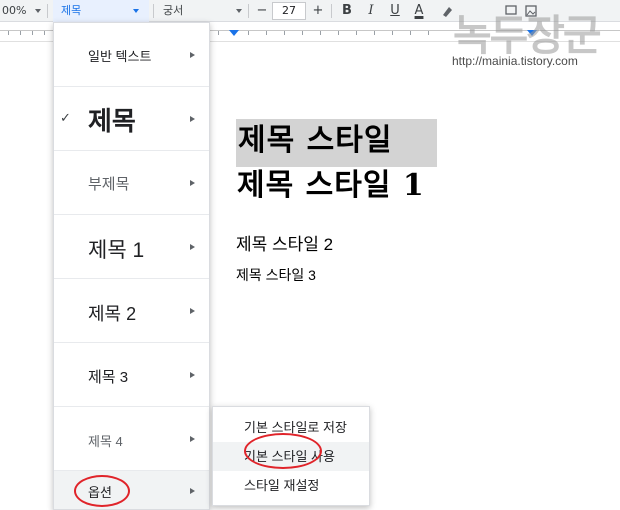 This screenshot has height=510, width=620. Describe the element at coordinates (136, 11) in the screenshot. I see `style-dropdown-icon` at that location.